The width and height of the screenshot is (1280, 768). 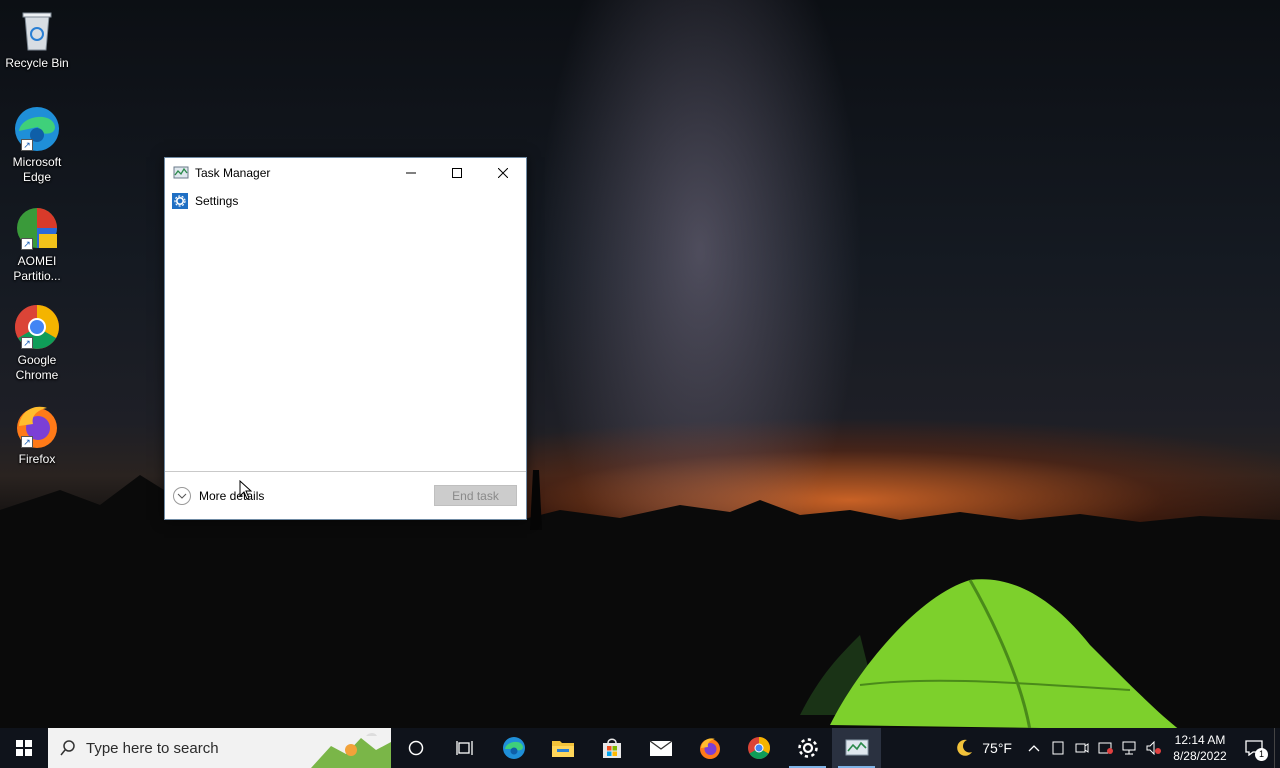 What do you see at coordinates (67, 748) in the screenshot?
I see `search-icon` at bounding box center [67, 748].